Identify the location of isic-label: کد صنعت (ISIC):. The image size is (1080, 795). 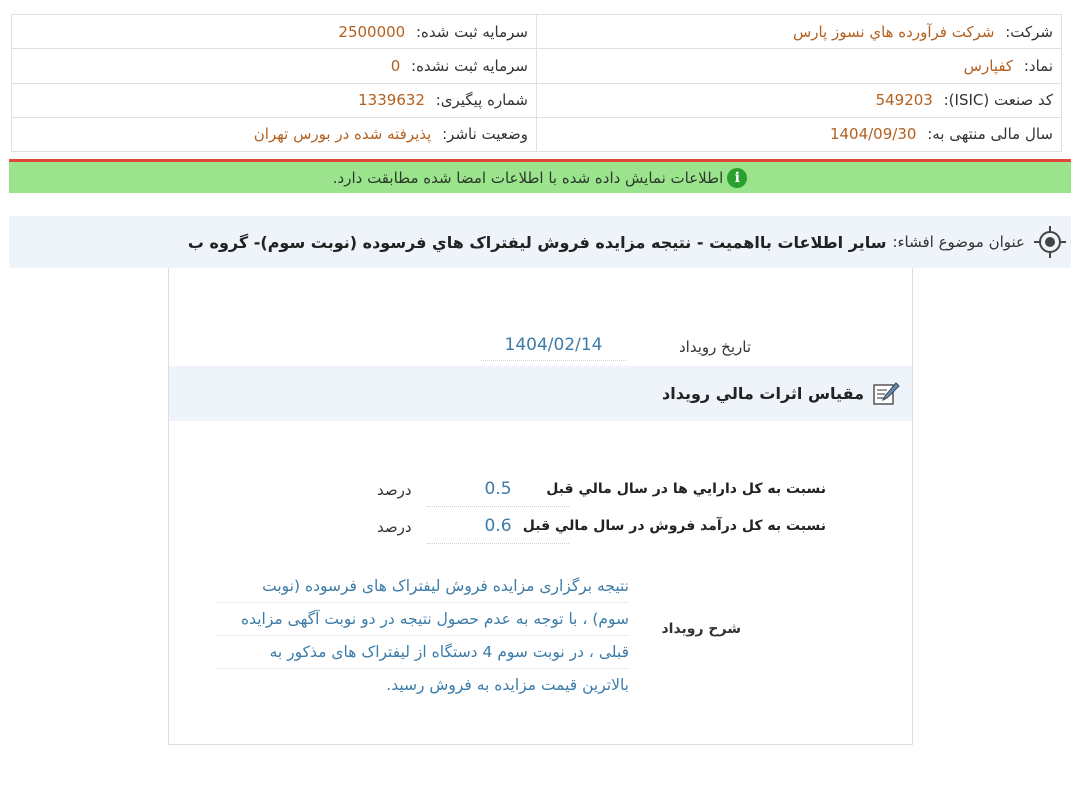
(998, 100).